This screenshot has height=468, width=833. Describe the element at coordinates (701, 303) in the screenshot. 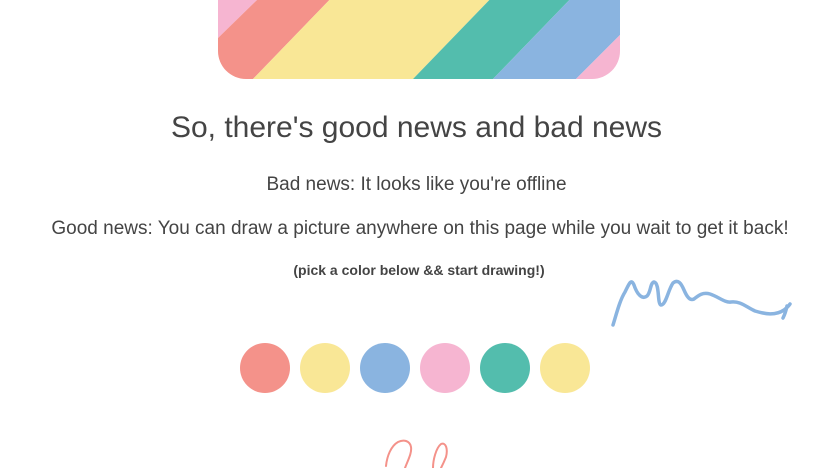

I see `blue-scribble-stroke` at that location.